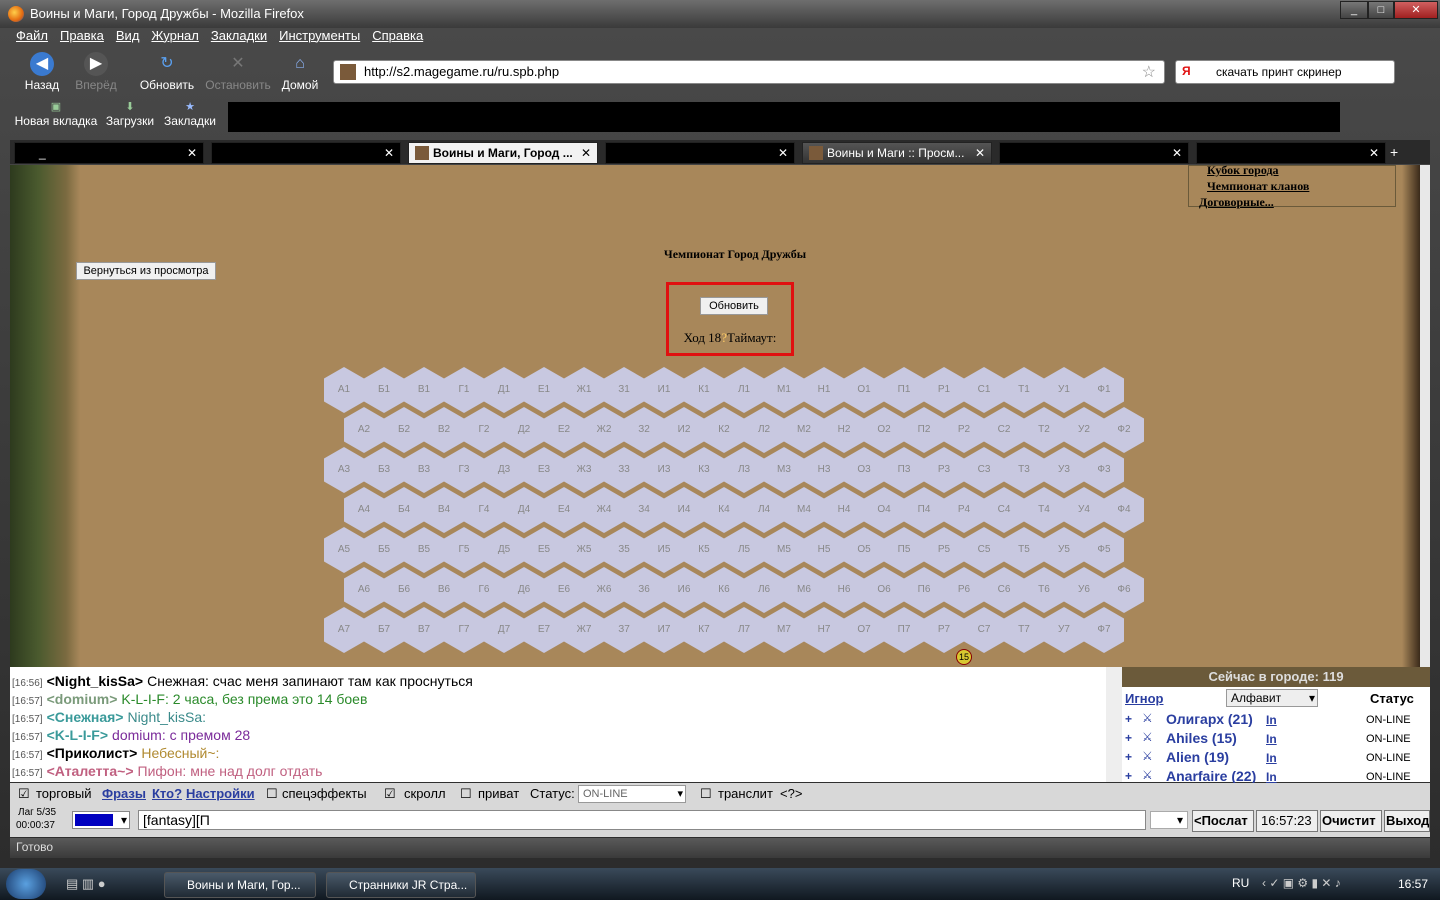 The width and height of the screenshot is (1440, 900). What do you see at coordinates (101, 820) in the screenshot?
I see `color-select: ▾` at bounding box center [101, 820].